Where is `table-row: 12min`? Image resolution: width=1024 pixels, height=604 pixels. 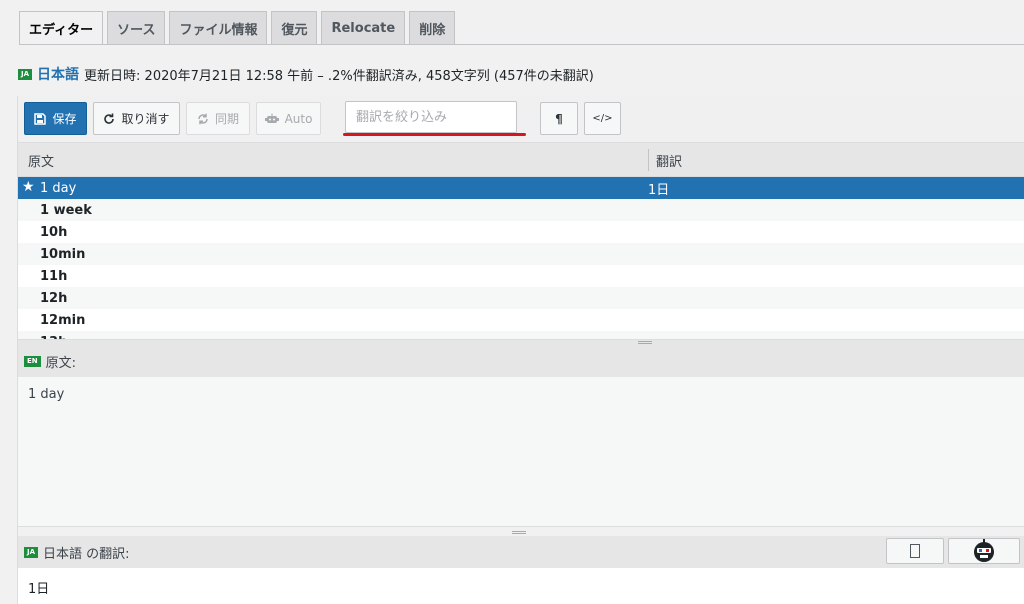
table-row: 12min is located at coordinates (521, 320).